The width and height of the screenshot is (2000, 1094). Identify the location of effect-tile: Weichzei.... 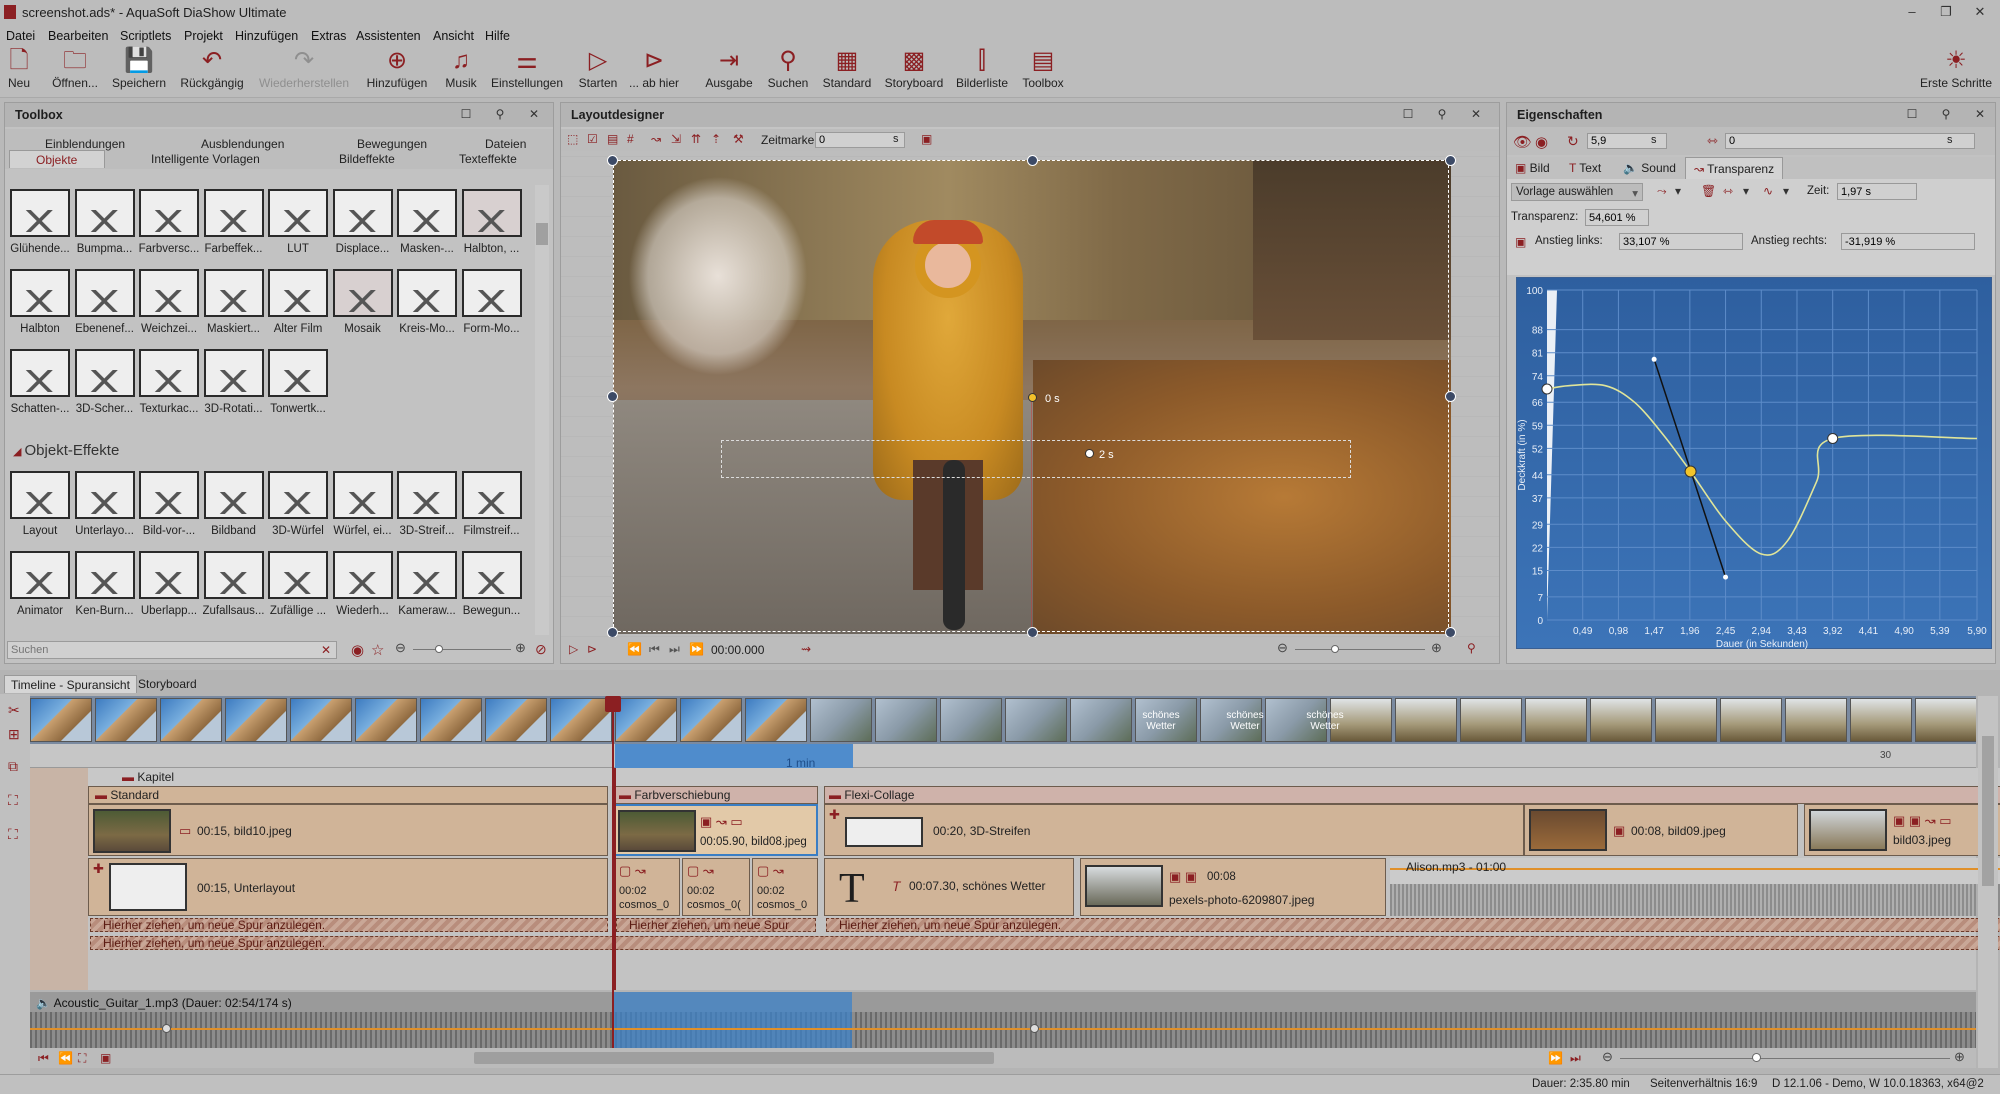
(169, 308).